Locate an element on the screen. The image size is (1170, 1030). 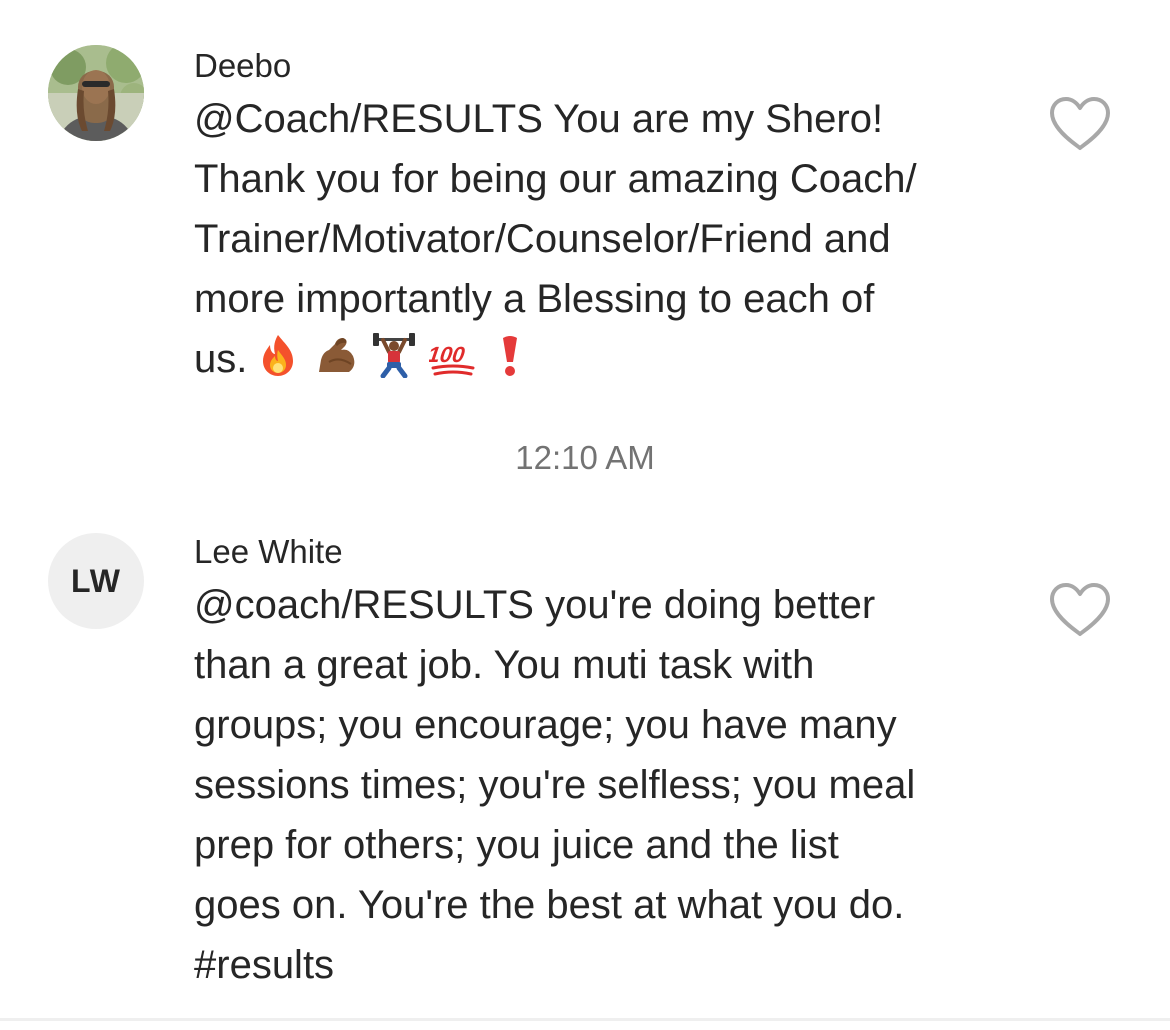
svg-text: 100 is located at coordinates (448, 354).